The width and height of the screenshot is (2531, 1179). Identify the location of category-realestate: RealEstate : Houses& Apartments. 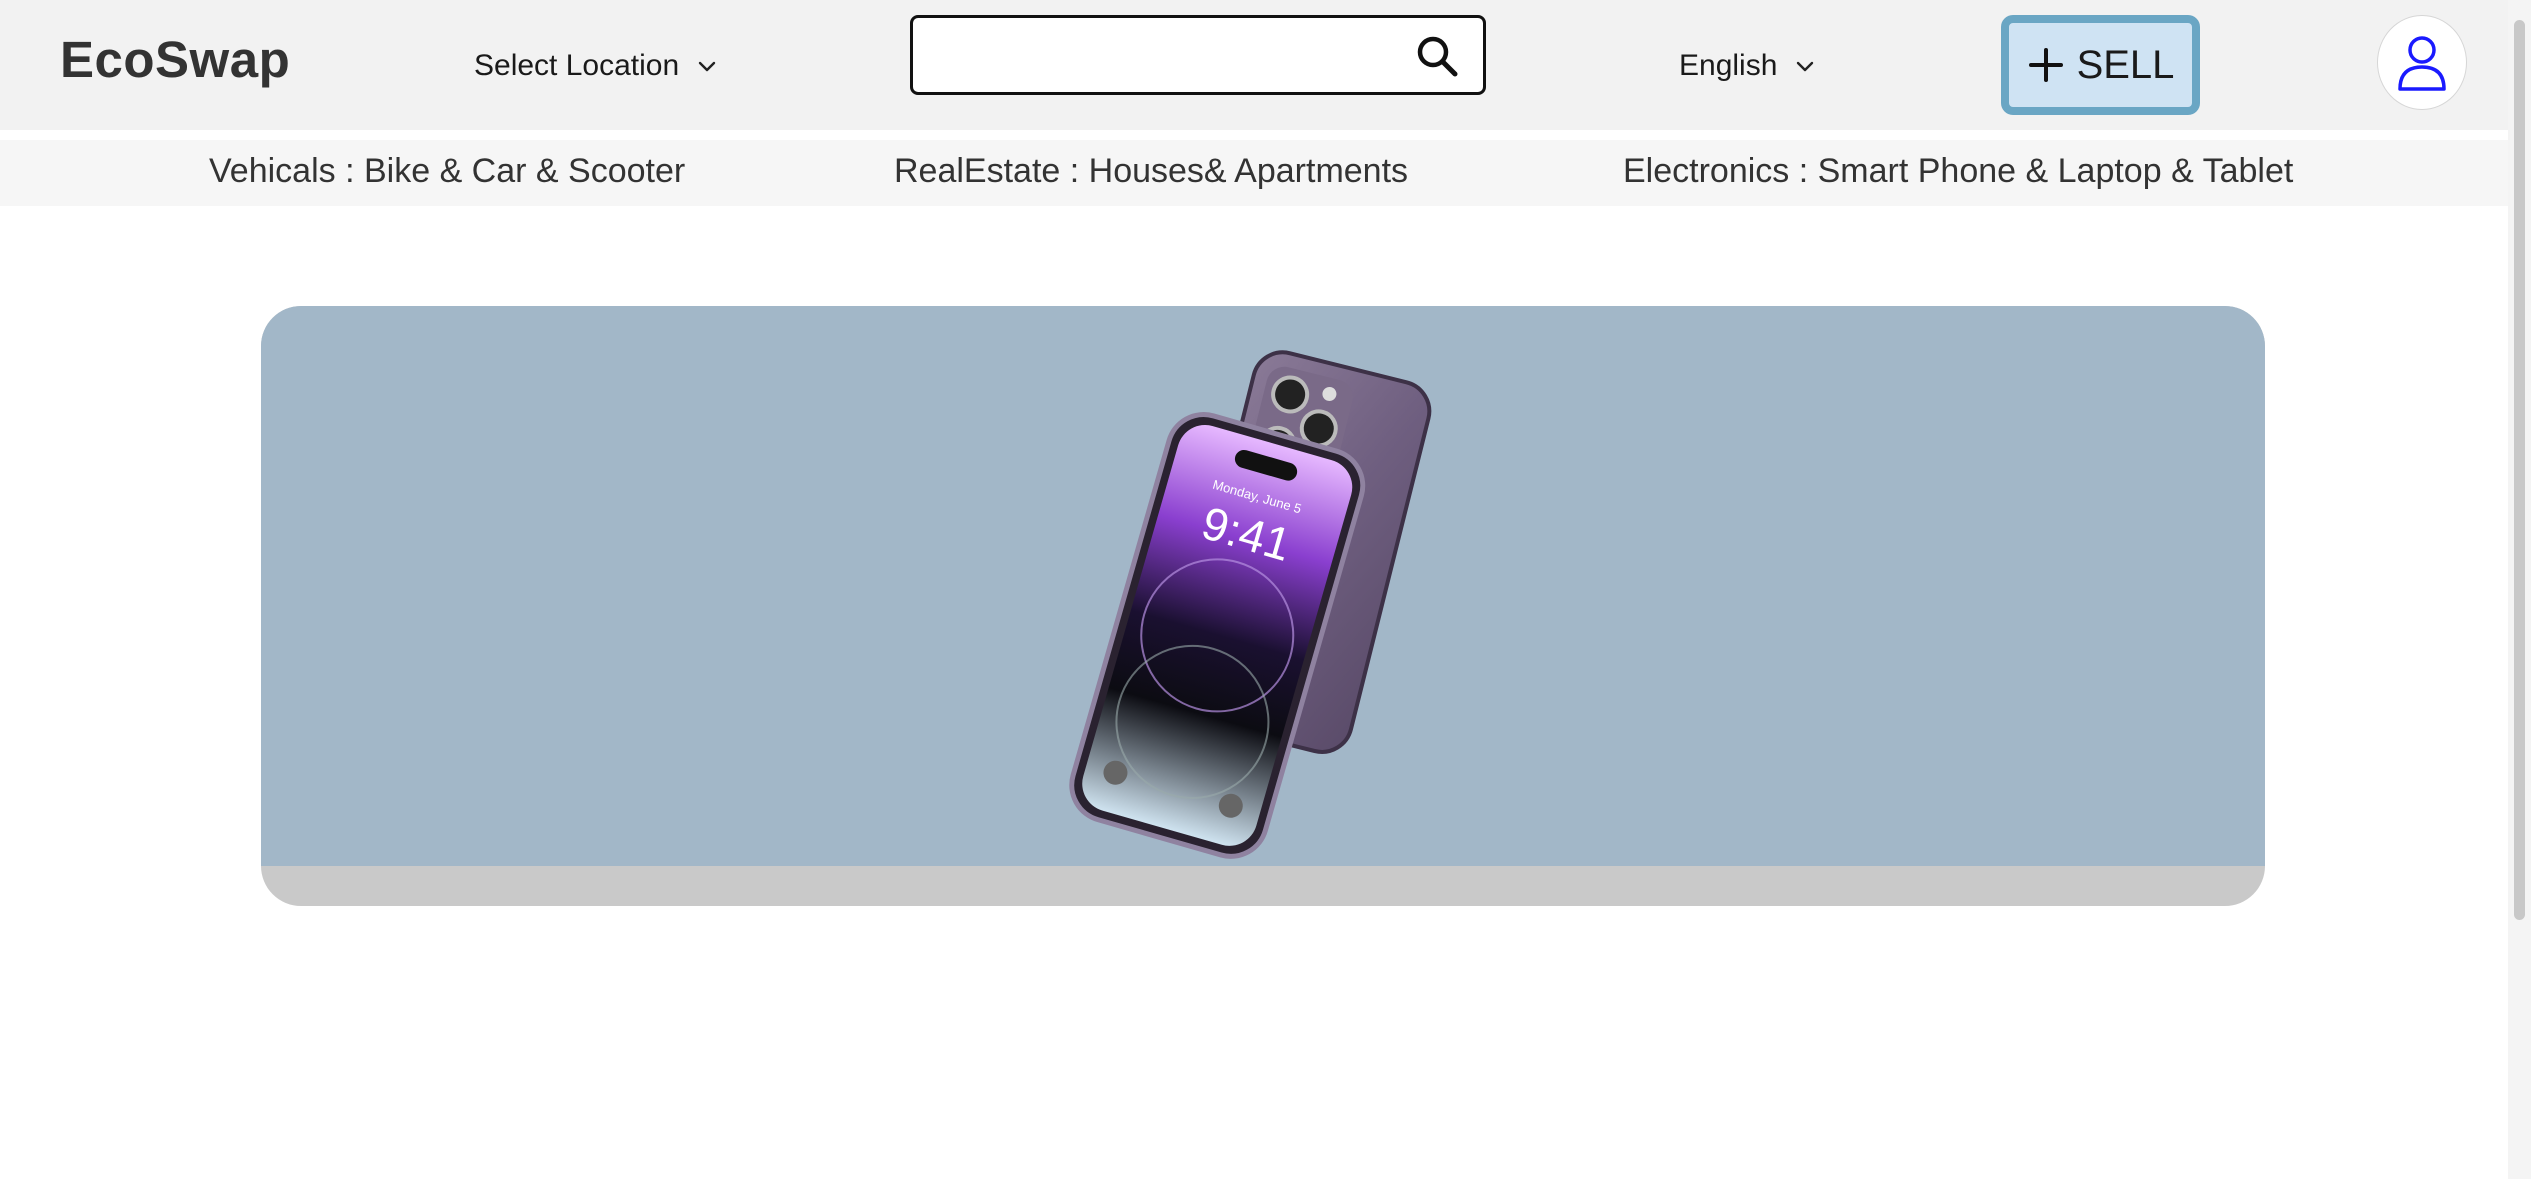
(1151, 171).